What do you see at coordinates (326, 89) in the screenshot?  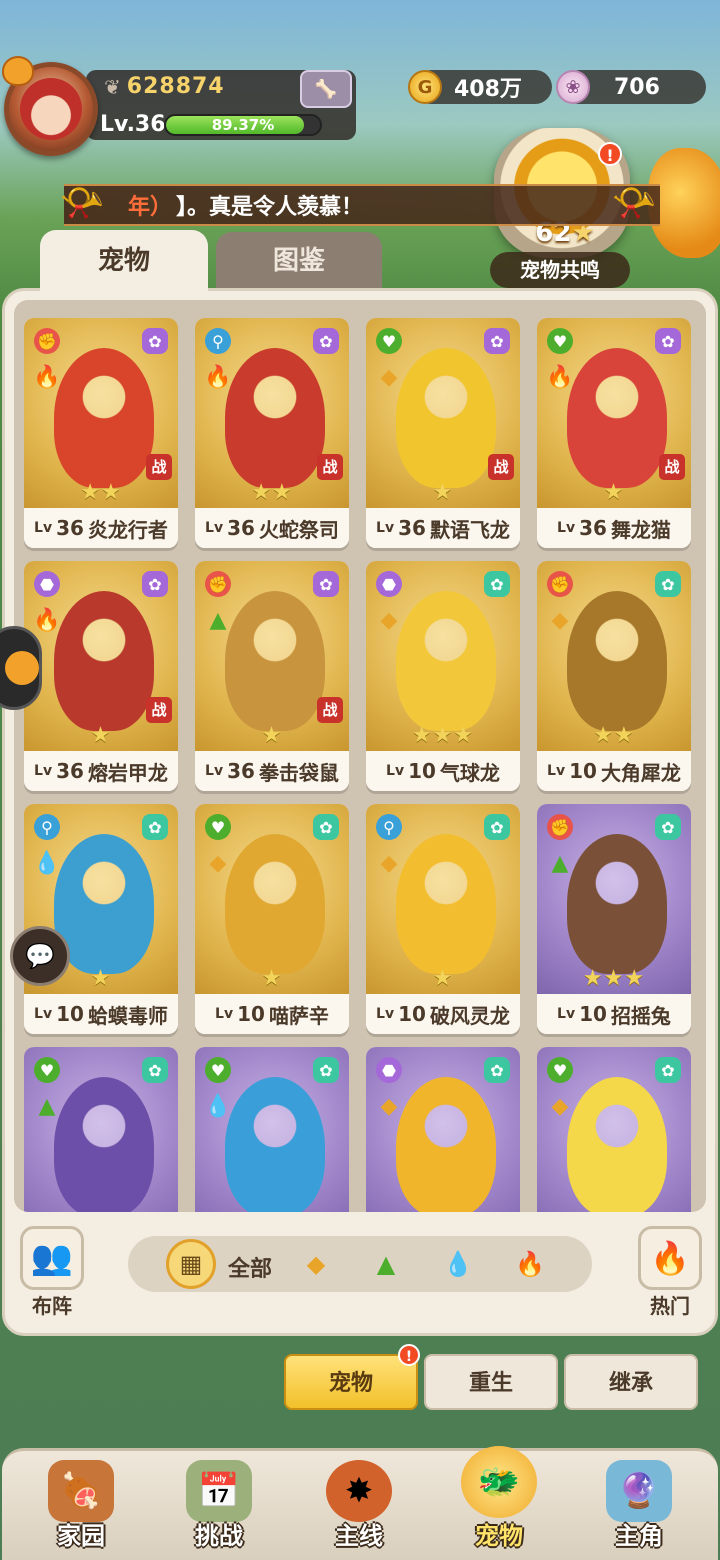 I see `bone-icon: 🦴` at bounding box center [326, 89].